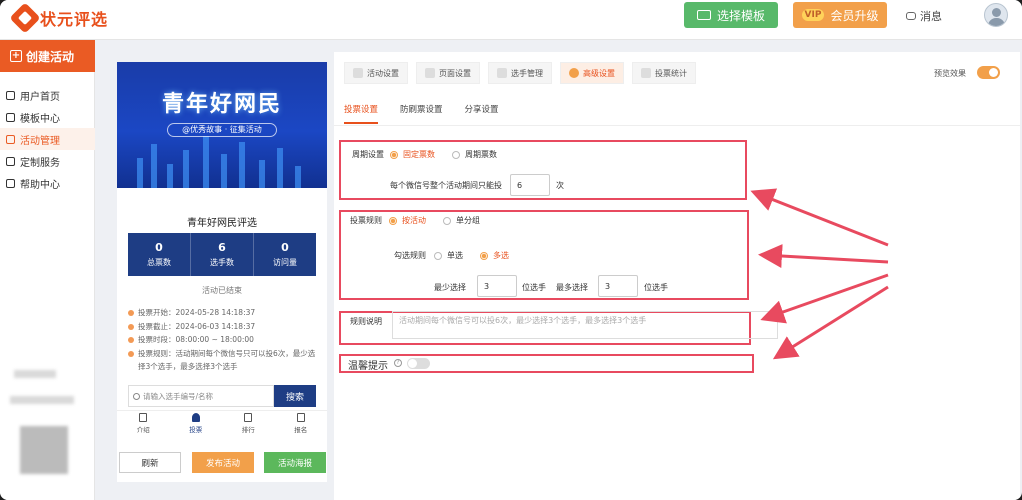 This screenshot has width=1022, height=500. I want to click on radio-multi-select: 多选, so click(494, 255).